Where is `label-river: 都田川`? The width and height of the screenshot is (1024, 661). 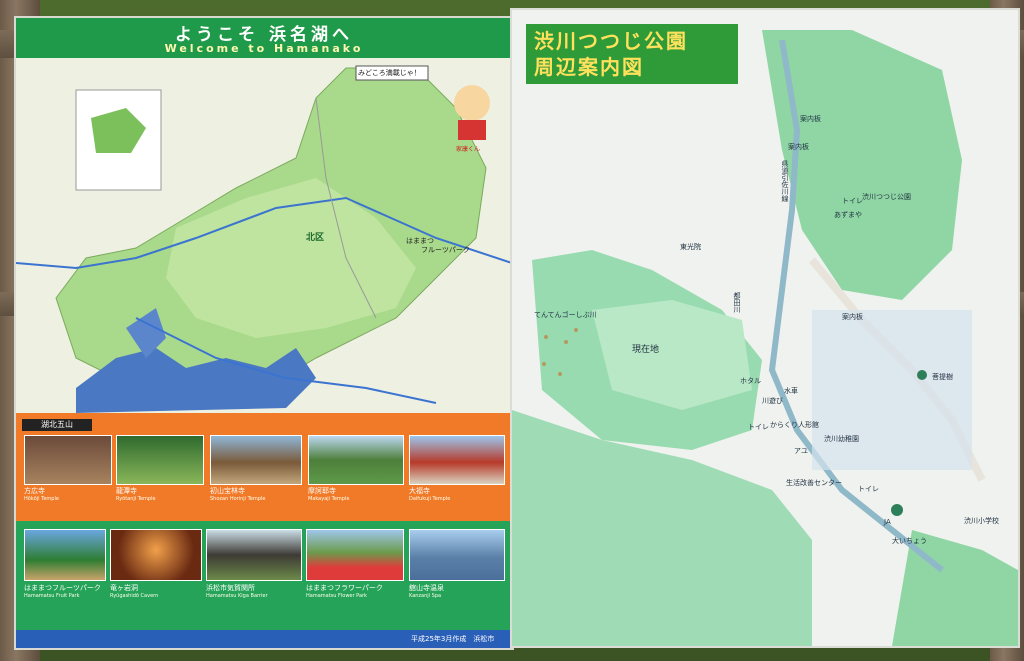
label-river: 都田川 is located at coordinates (737, 302).